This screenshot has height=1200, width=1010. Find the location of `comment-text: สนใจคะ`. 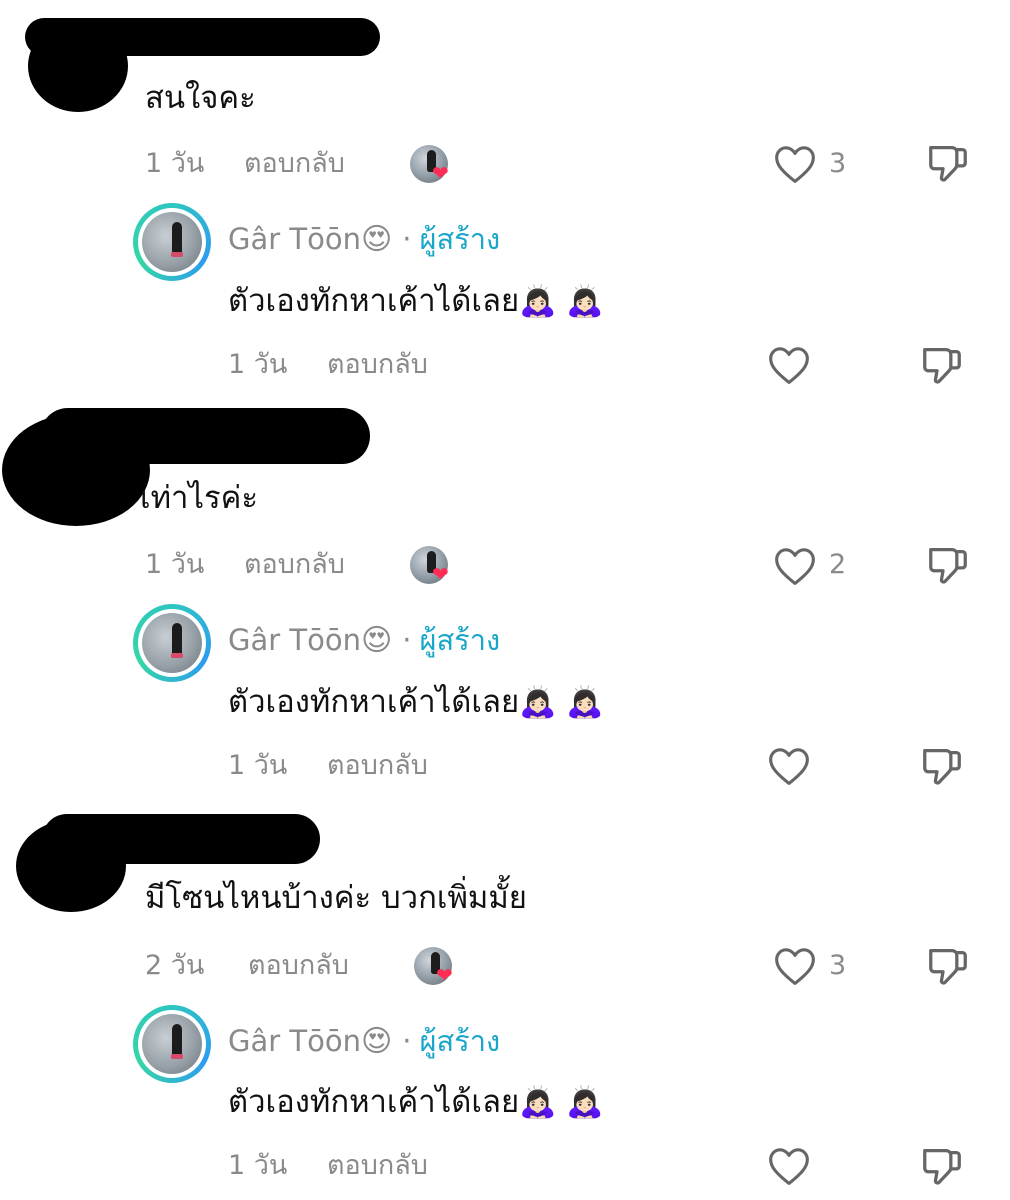

comment-text: สนใจคะ is located at coordinates (200, 98).